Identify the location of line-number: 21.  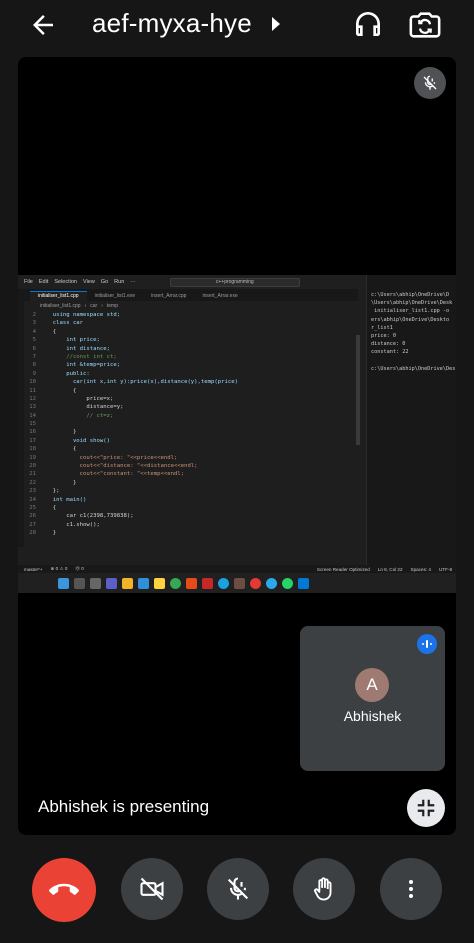
(32, 474).